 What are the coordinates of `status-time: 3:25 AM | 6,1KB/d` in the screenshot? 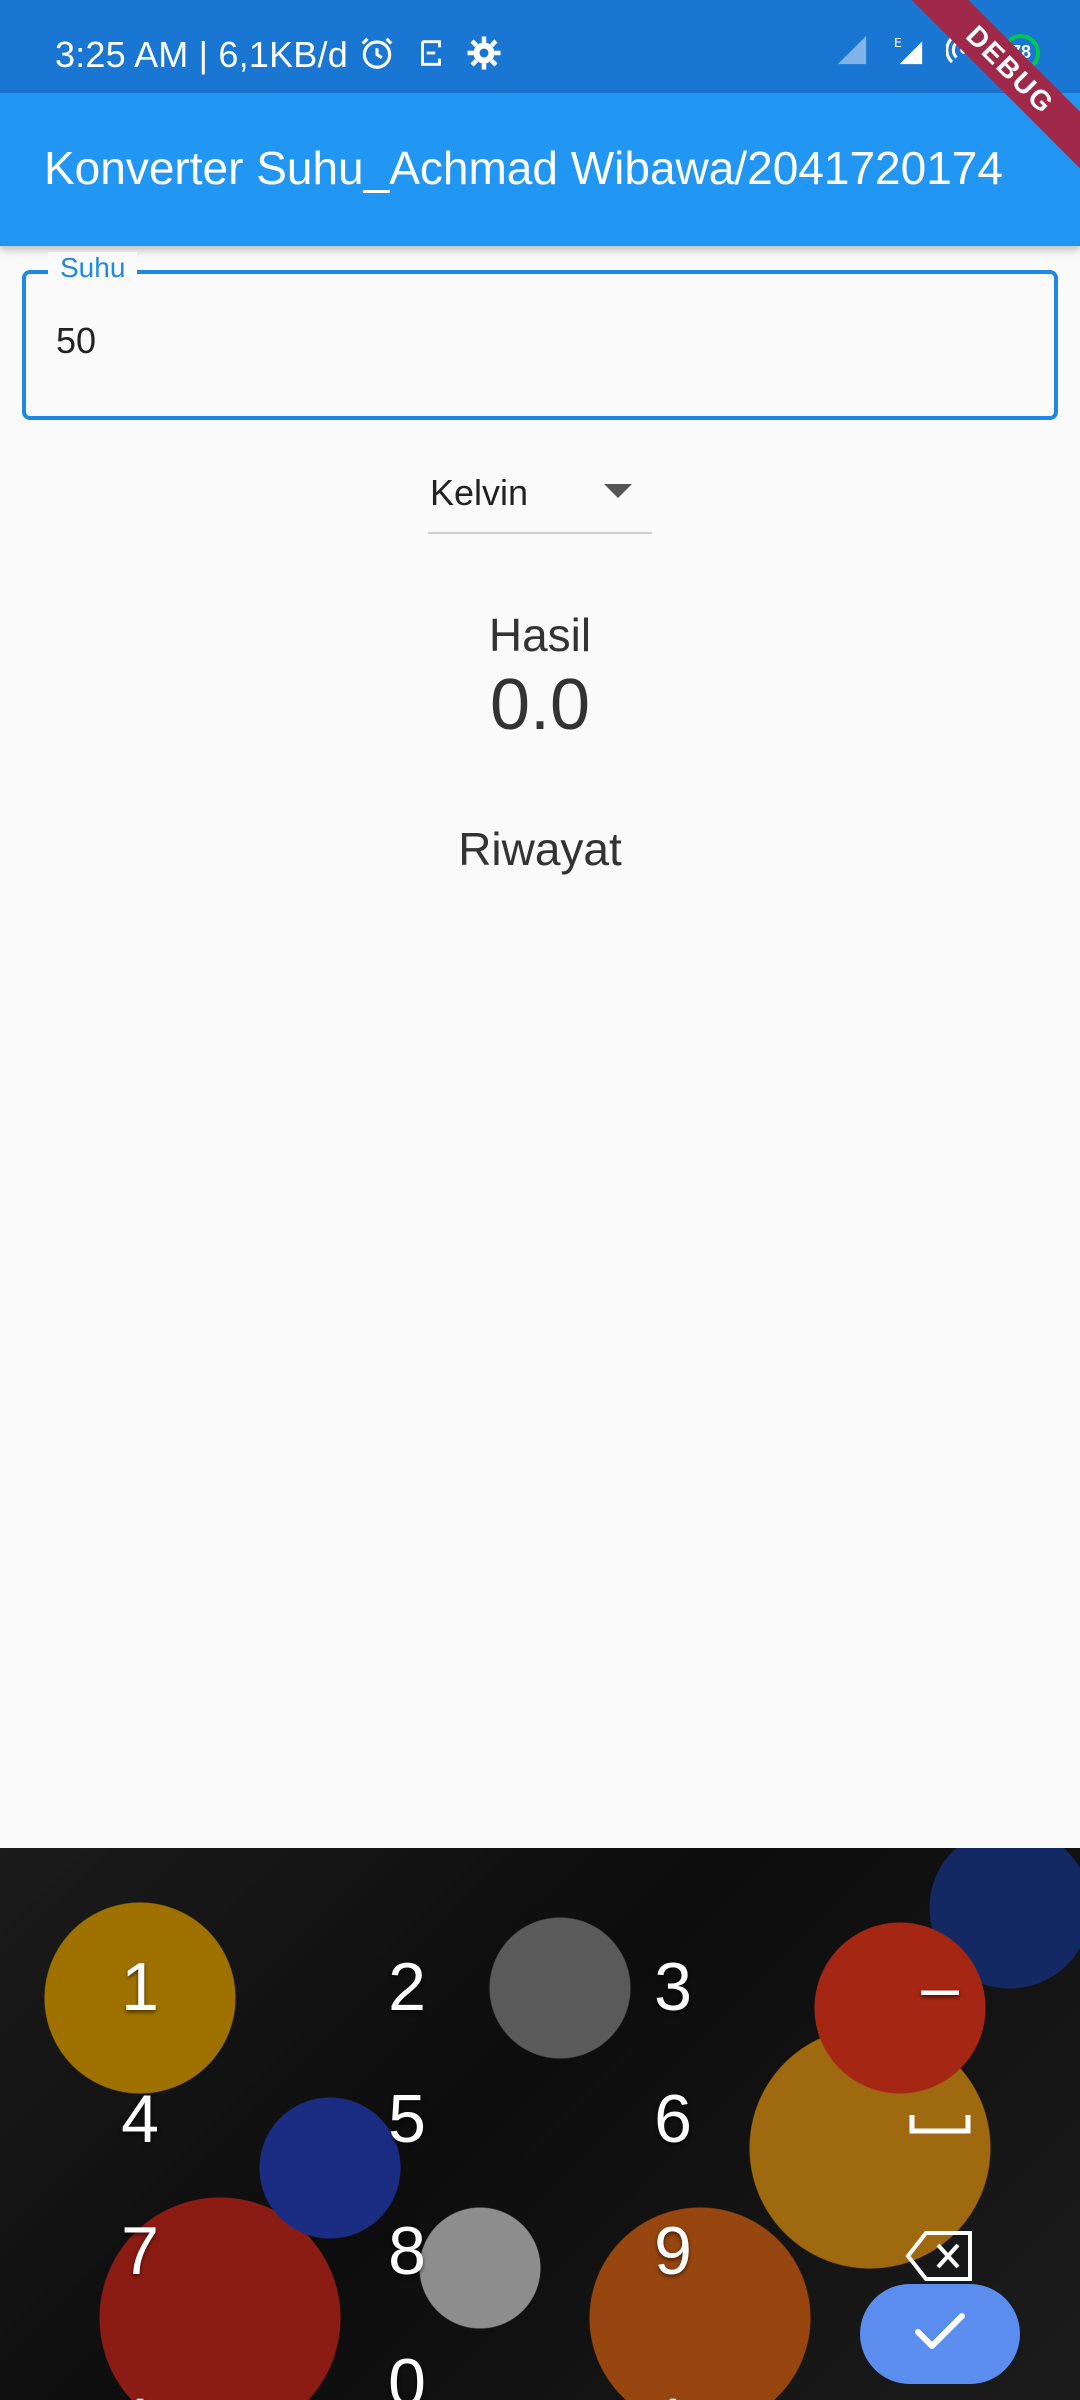 It's located at (201, 54).